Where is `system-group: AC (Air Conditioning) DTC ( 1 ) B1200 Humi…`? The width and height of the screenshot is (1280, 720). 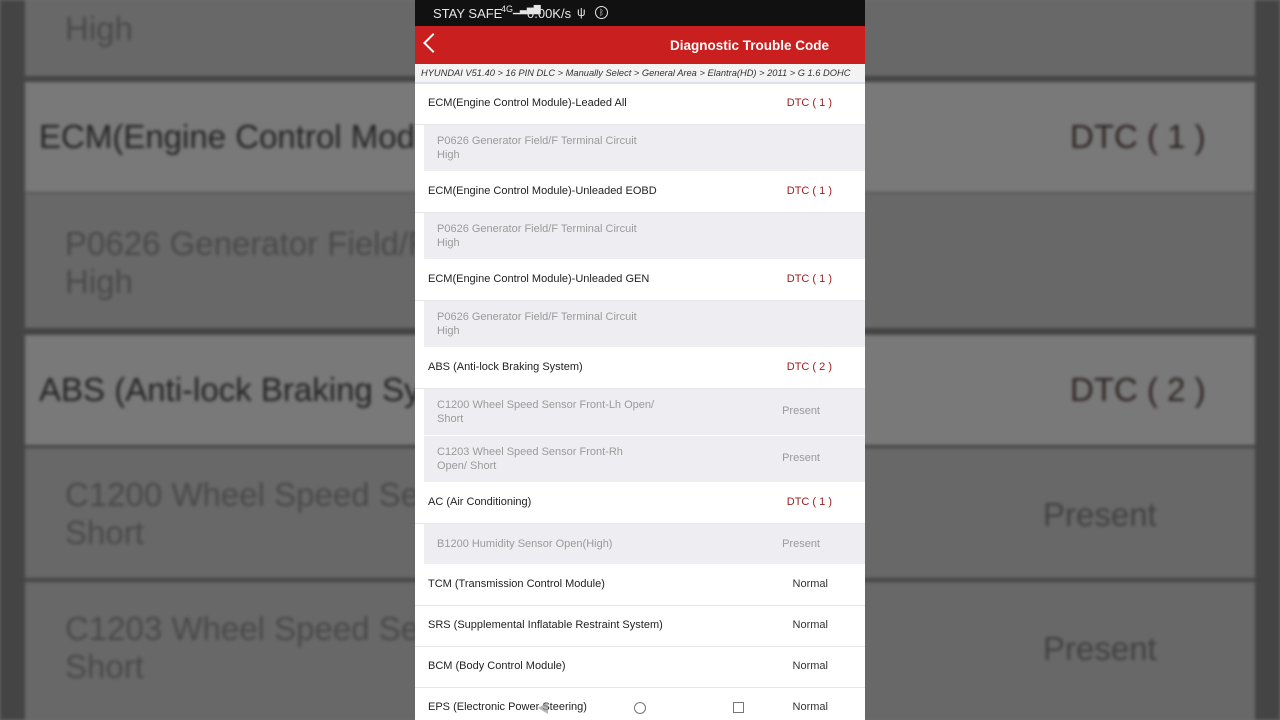 system-group: AC (Air Conditioning) DTC ( 1 ) B1200 Humi… is located at coordinates (640, 524).